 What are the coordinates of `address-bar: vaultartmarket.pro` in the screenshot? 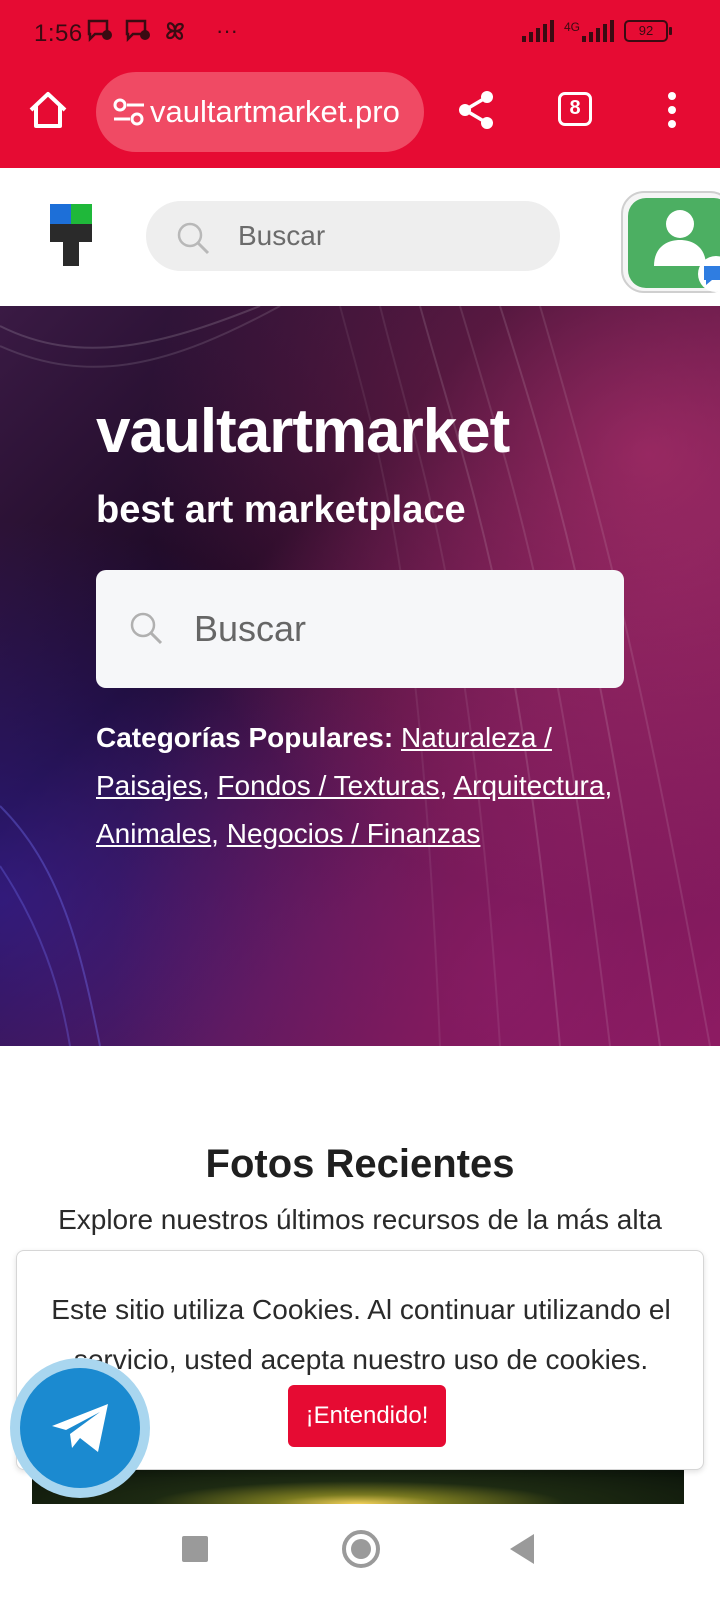 It's located at (260, 112).